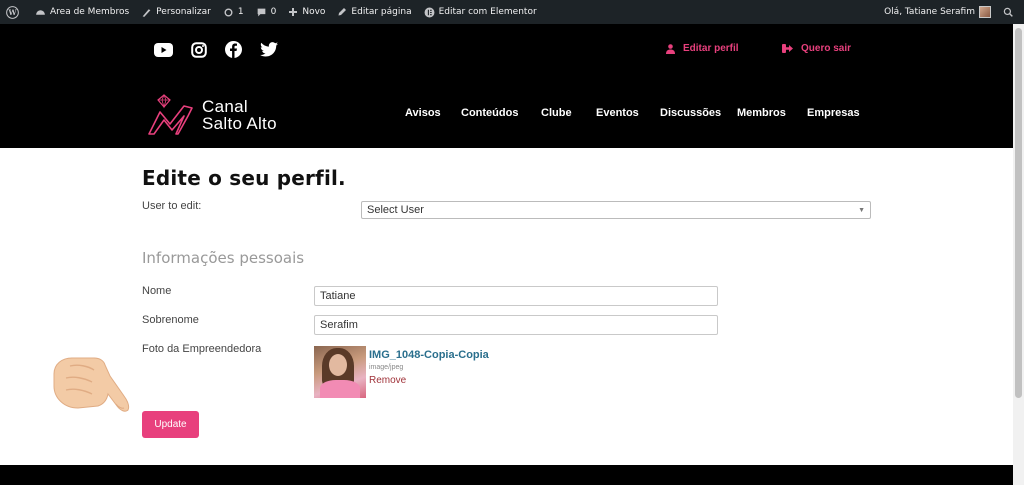 Image resolution: width=1024 pixels, height=485 pixels. I want to click on high-heel-logo-icon, so click(170, 114).